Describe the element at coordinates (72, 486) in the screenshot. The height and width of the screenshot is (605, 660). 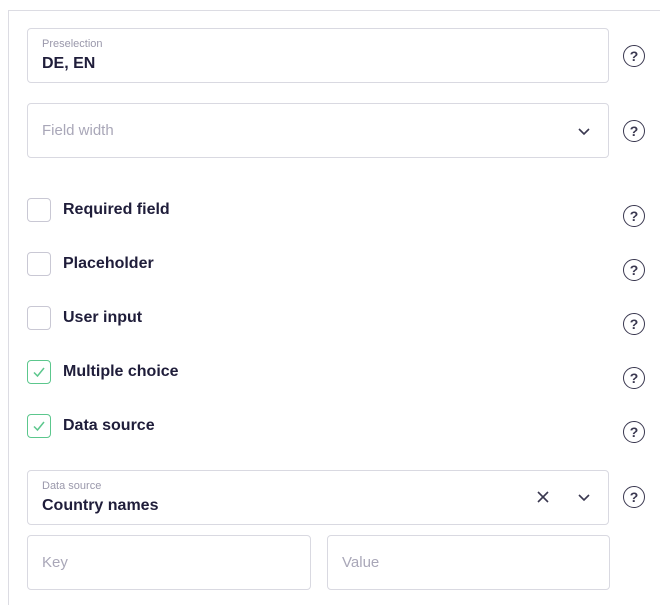
I see `data-source-select-label: Data source` at that location.